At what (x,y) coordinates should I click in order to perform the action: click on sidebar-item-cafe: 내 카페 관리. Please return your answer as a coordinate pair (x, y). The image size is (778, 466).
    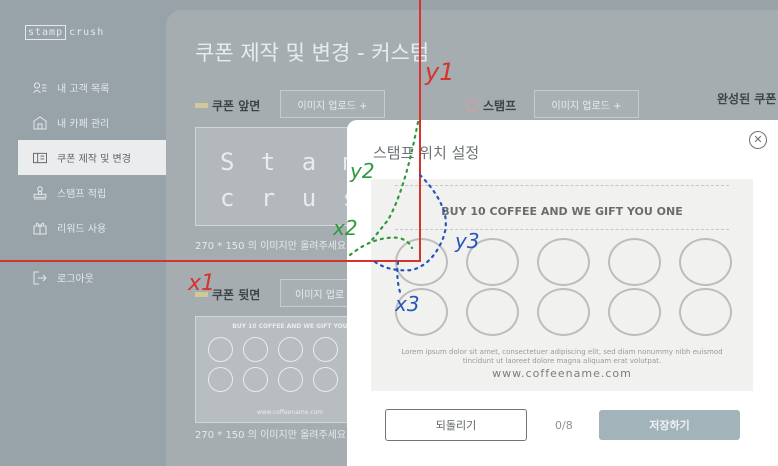
    Looking at the image, I should click on (85, 122).